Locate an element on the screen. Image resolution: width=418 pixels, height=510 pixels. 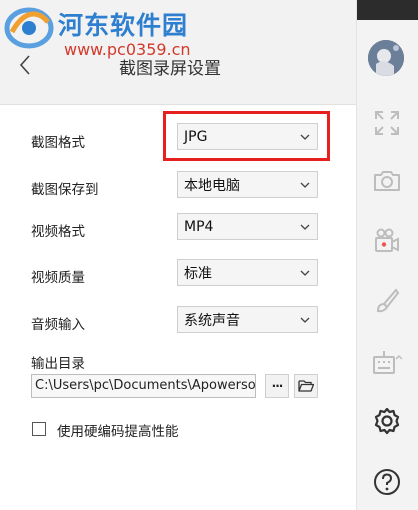
audio-input-label: 音频输入 is located at coordinates (58, 325).